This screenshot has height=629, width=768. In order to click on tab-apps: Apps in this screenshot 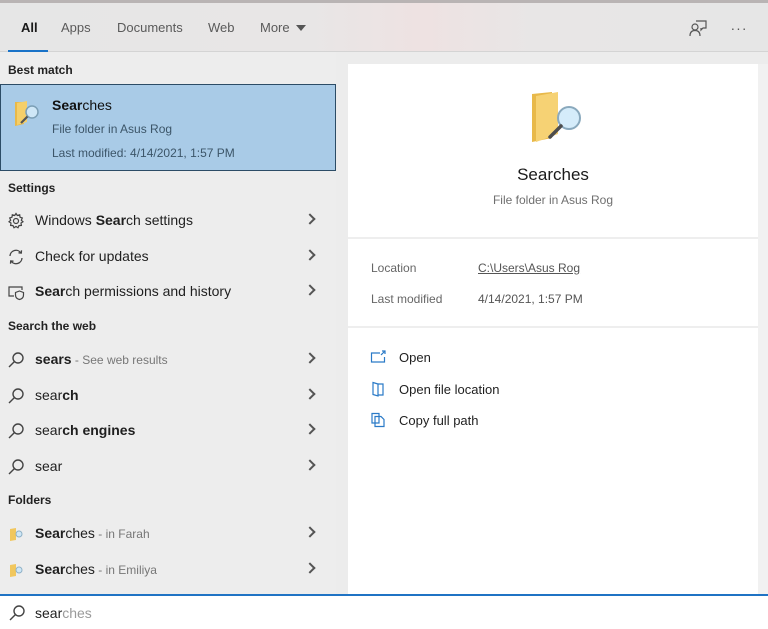, I will do `click(76, 27)`.